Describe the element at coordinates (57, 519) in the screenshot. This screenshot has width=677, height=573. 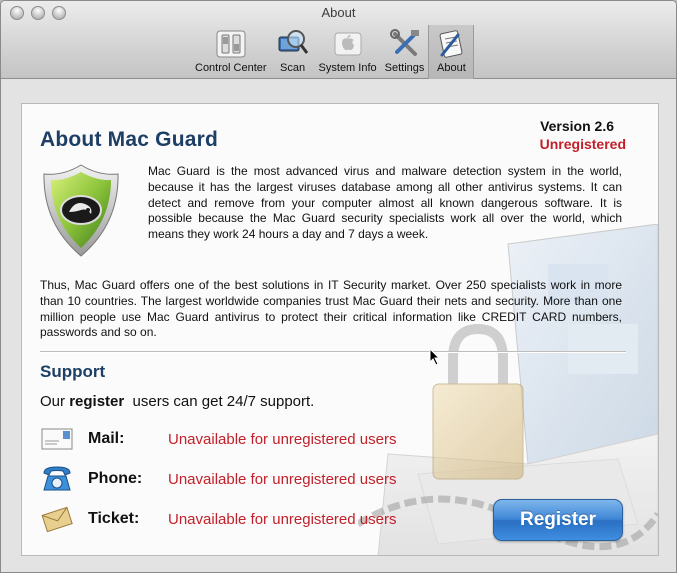
I see `ticket-envelope-icon` at that location.